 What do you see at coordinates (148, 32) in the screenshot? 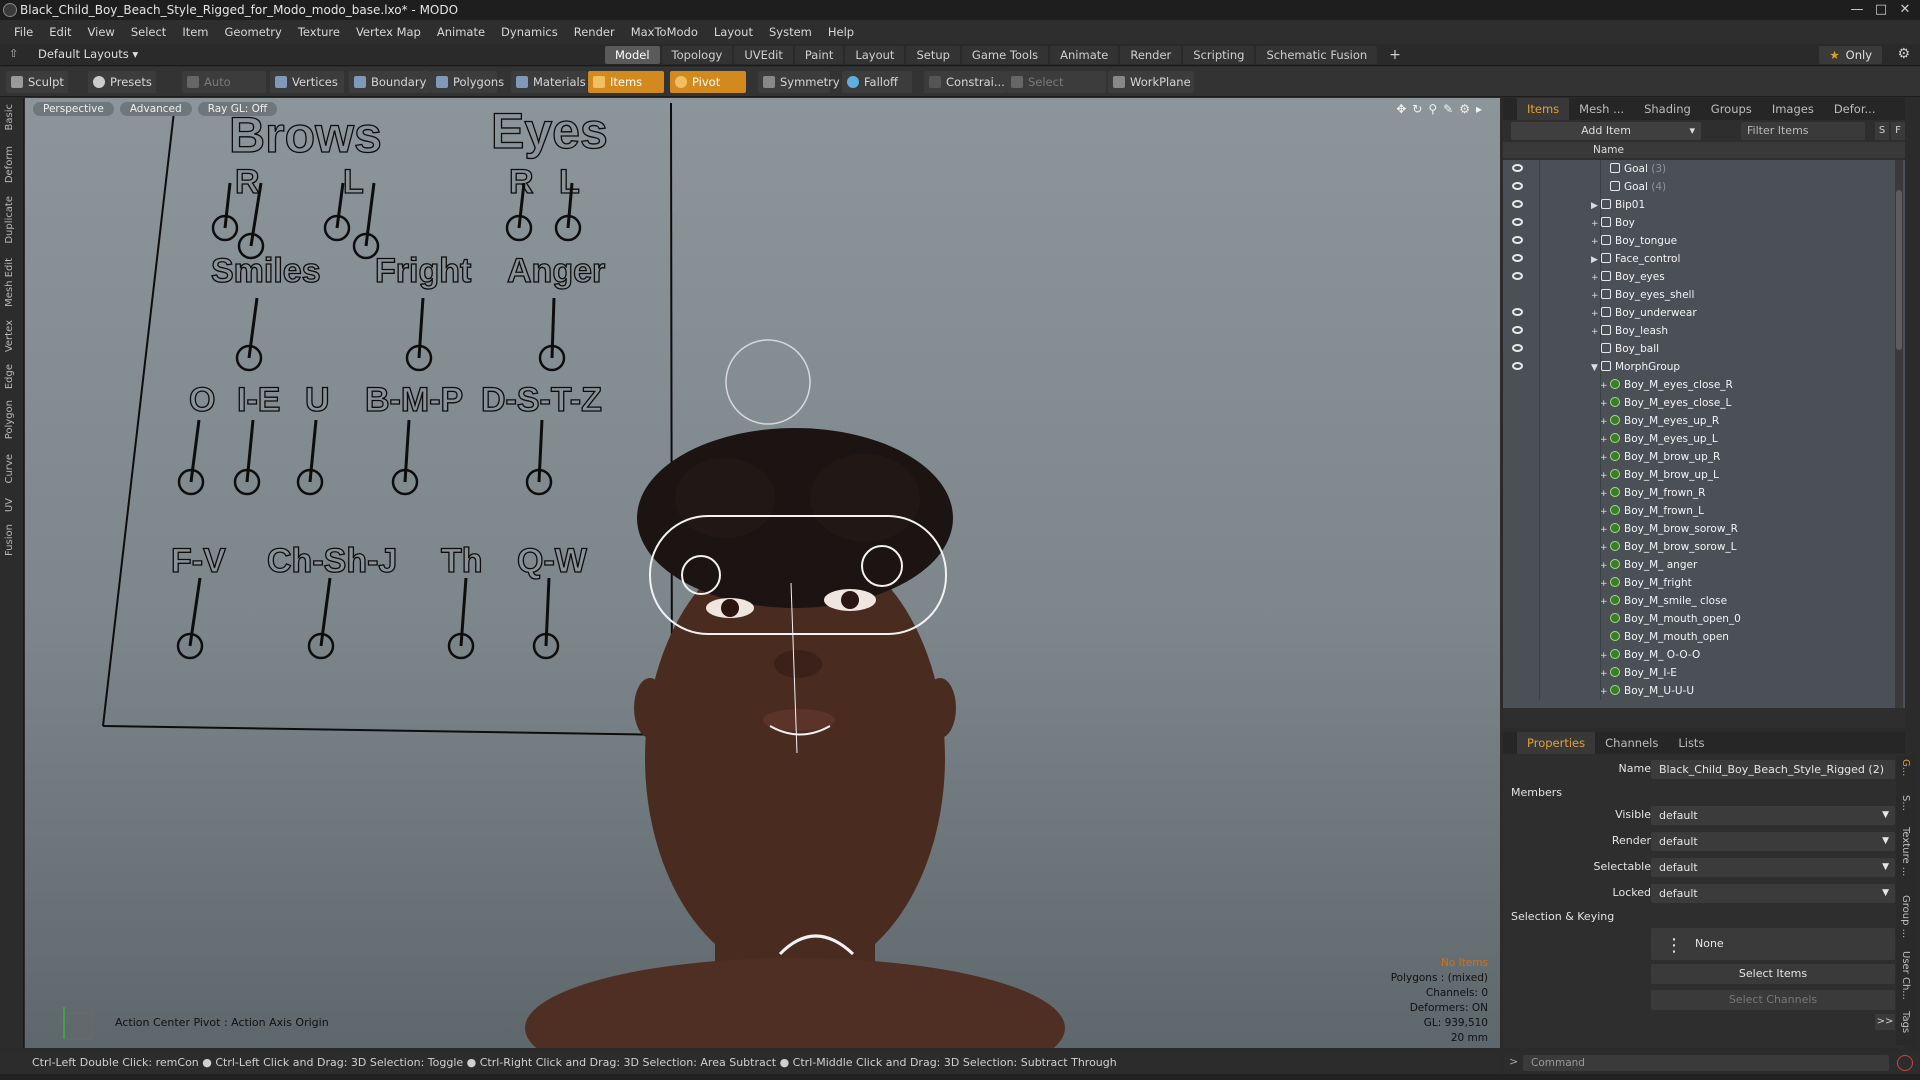
I see `menu-select: Select` at bounding box center [148, 32].